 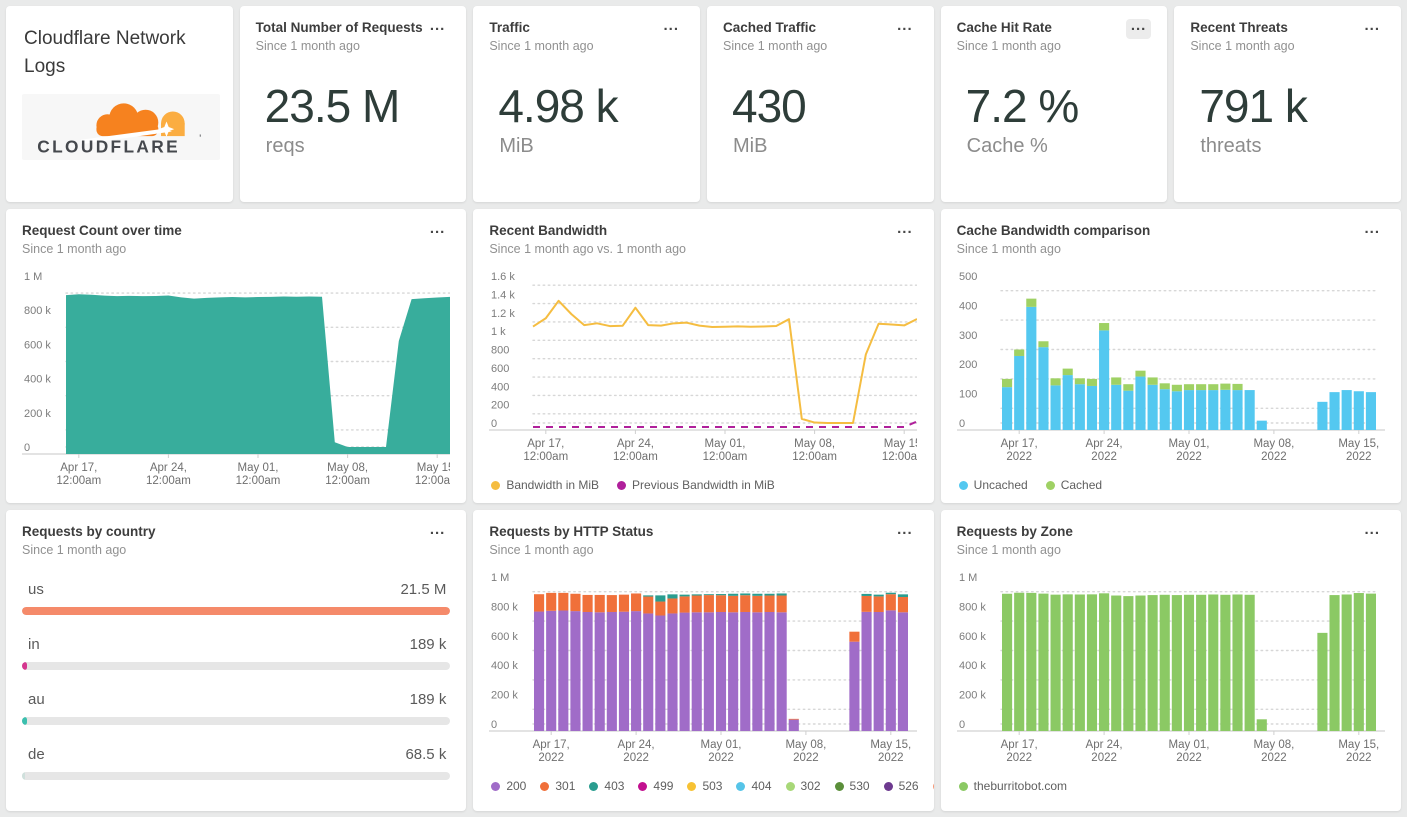 What do you see at coordinates (696, 485) in the screenshot?
I see `legend-item: Previous Bandwidth in MiB` at bounding box center [696, 485].